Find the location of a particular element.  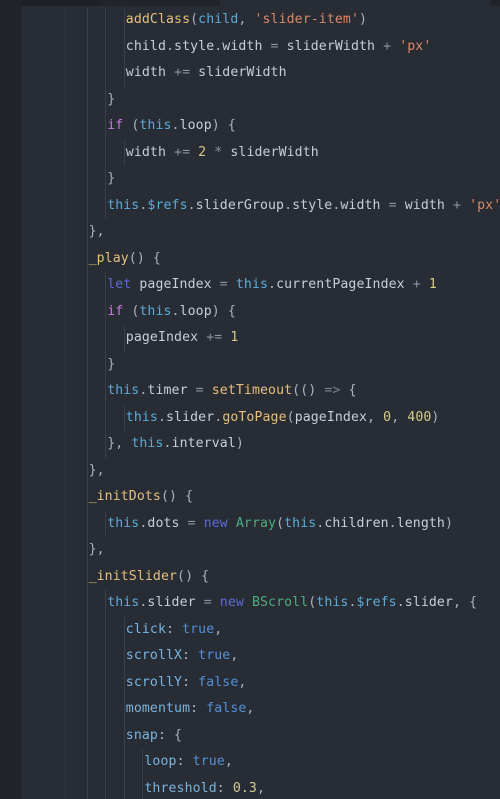

code-token: scrollY is located at coordinates (154, 682).